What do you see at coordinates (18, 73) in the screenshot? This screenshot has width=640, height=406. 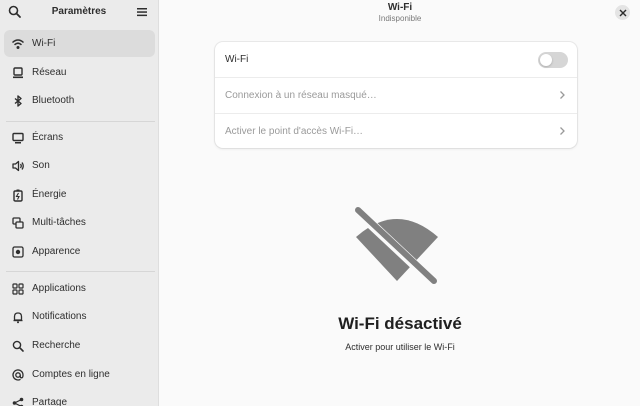 I see `network-wired-icon` at bounding box center [18, 73].